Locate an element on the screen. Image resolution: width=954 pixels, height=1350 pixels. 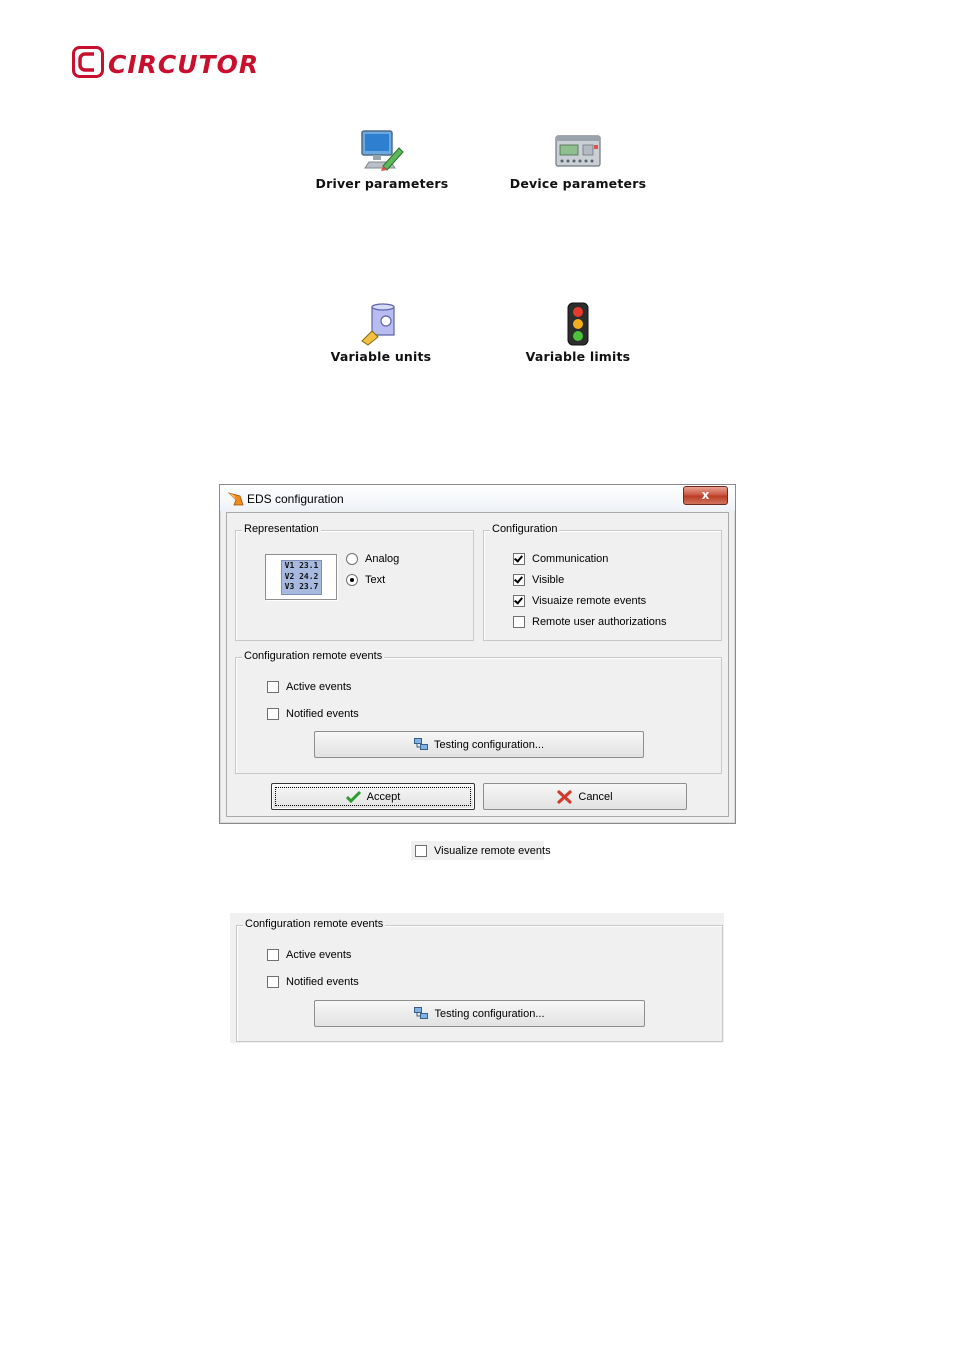
text-preview: V1 23.1 V2 24.2 V3 23.7 is located at coordinates (301, 577).